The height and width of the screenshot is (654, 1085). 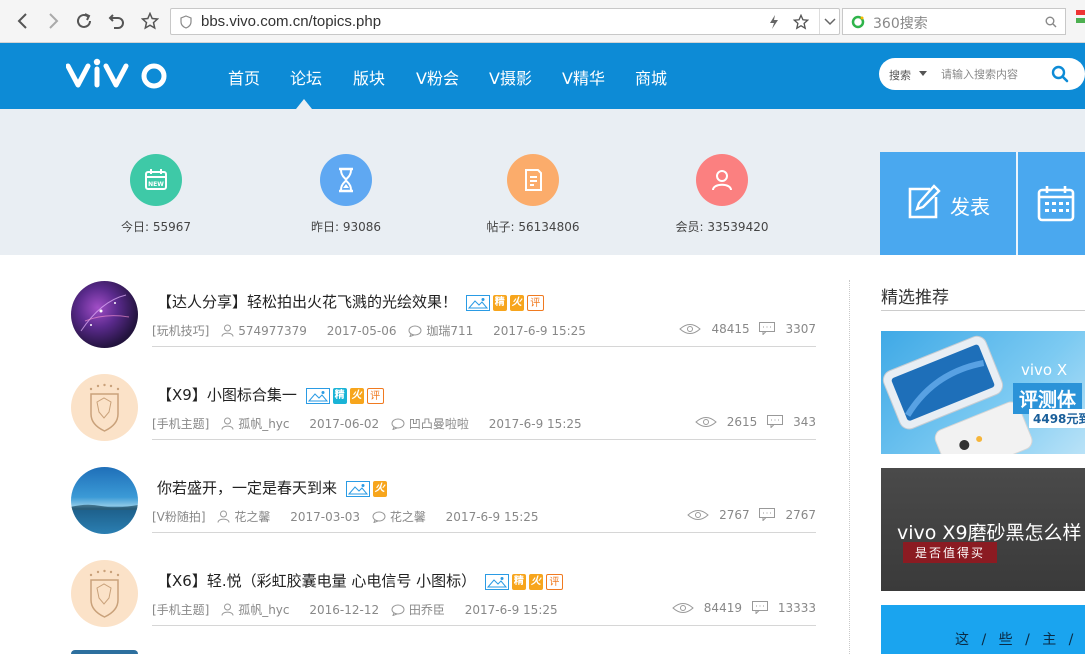 I want to click on reply-count-icon, so click(x=767, y=514).